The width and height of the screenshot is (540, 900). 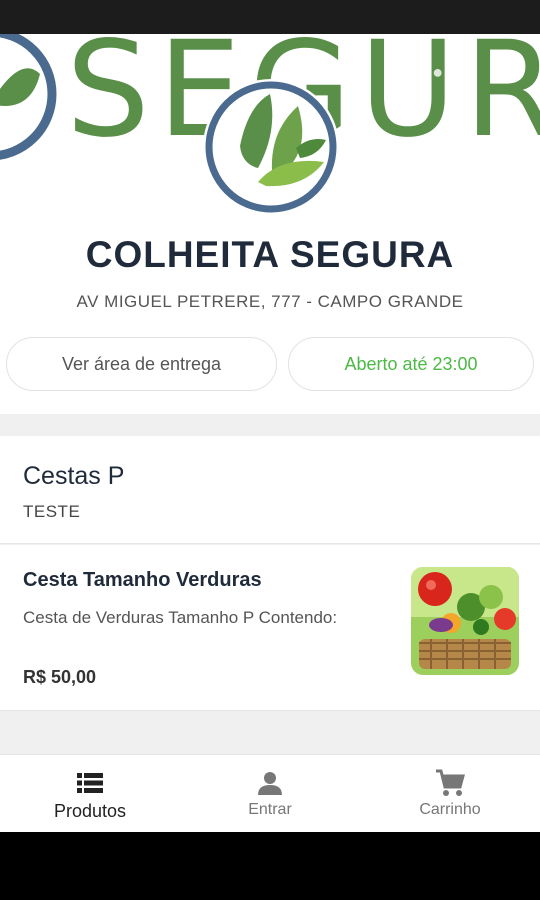 I want to click on store-logo, so click(x=271, y=147).